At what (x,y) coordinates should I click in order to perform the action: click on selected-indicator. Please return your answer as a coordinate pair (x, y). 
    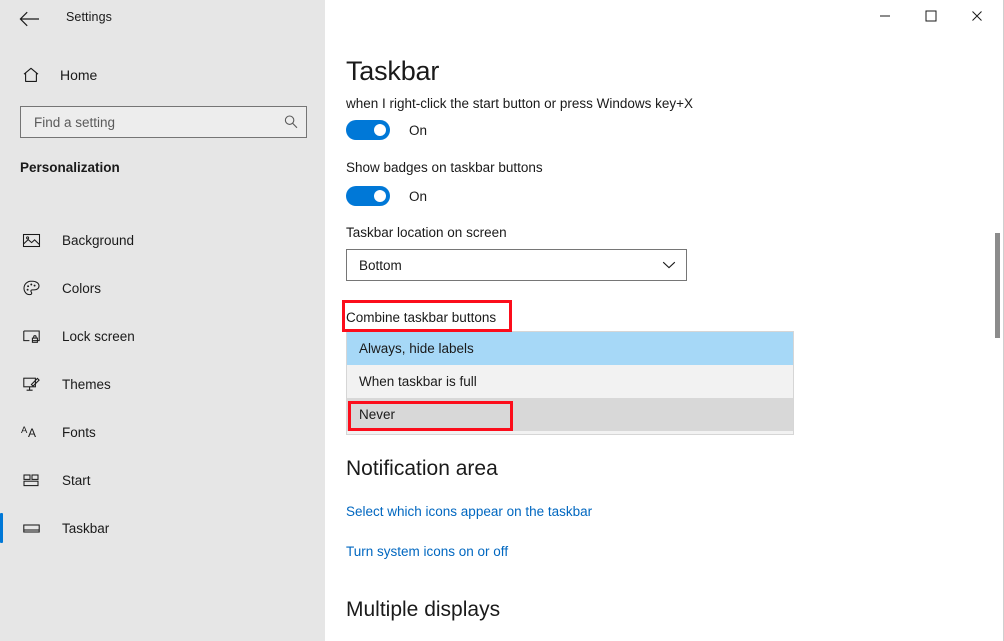
    Looking at the image, I should click on (1, 528).